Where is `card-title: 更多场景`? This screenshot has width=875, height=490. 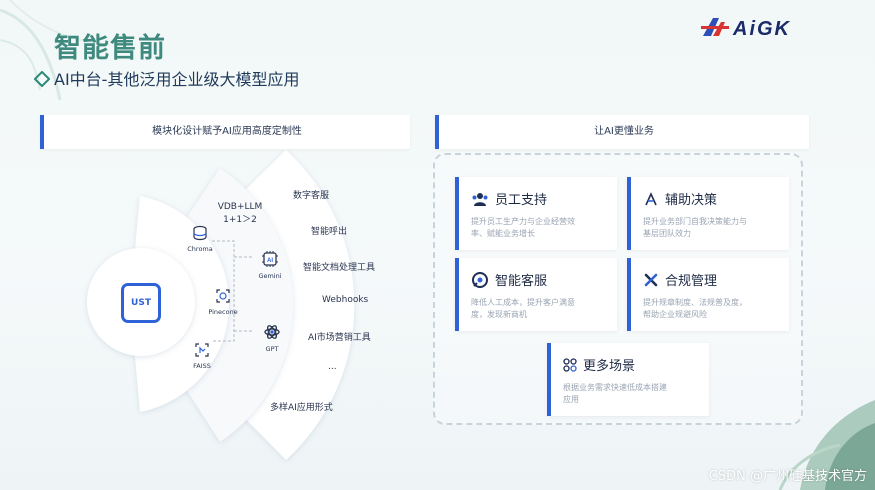 card-title: 更多场景 is located at coordinates (609, 366).